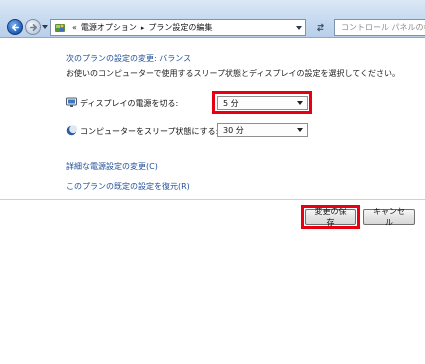  What do you see at coordinates (300, 130) in the screenshot?
I see `chevron-down-icon` at bounding box center [300, 130].